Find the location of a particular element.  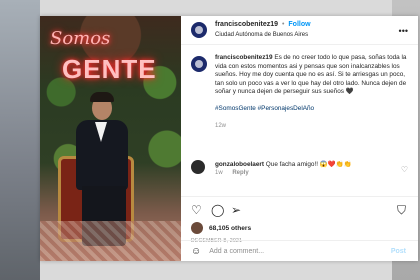

follow-button: Follow is located at coordinates (299, 24).